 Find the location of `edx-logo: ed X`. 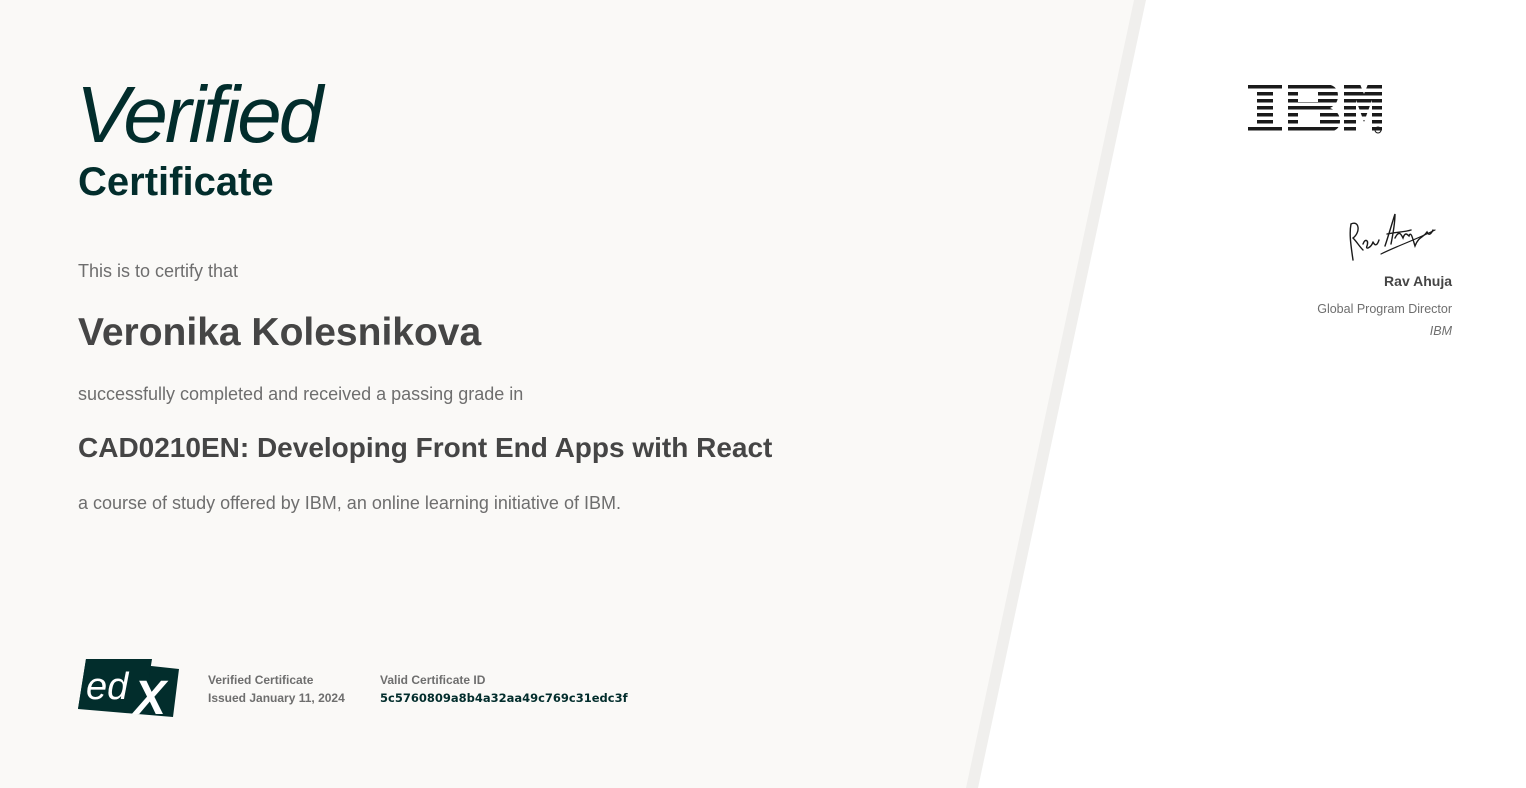

edx-logo: ed X is located at coordinates (128, 688).